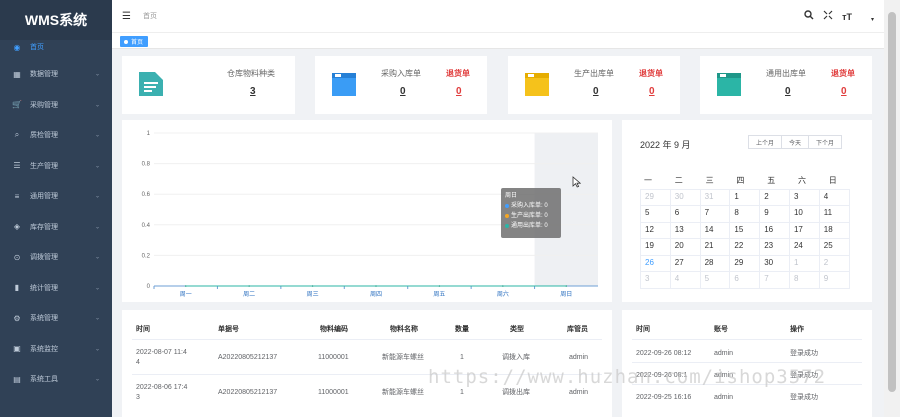 This screenshot has height=417, width=900. Describe the element at coordinates (516, 392) in the screenshot. I see `cell-type: 调拨出库` at that location.